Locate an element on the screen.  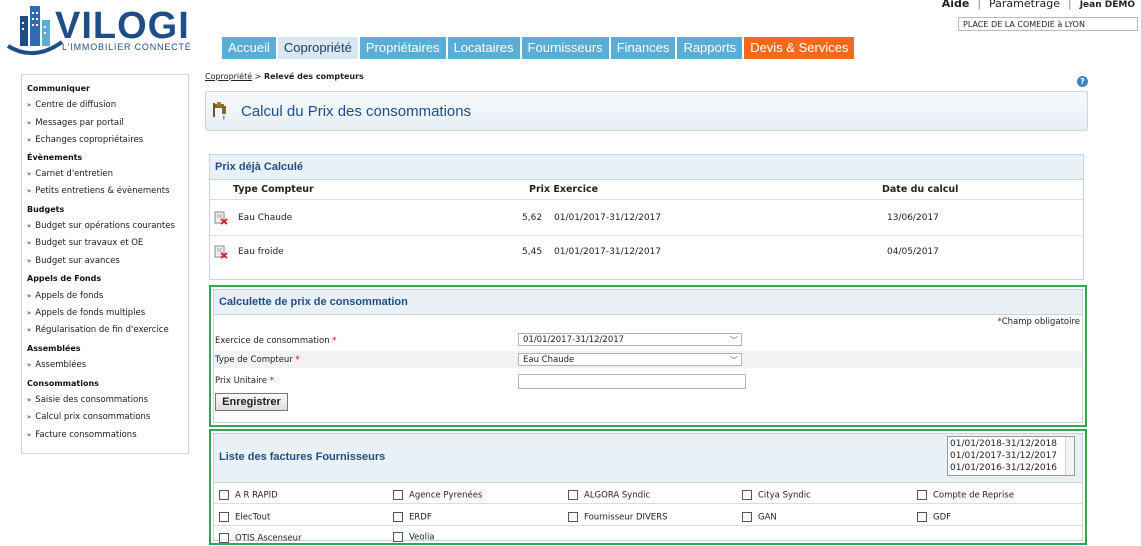
sidebar-item-budget-avances: » Budget sur avances is located at coordinates (73, 261).